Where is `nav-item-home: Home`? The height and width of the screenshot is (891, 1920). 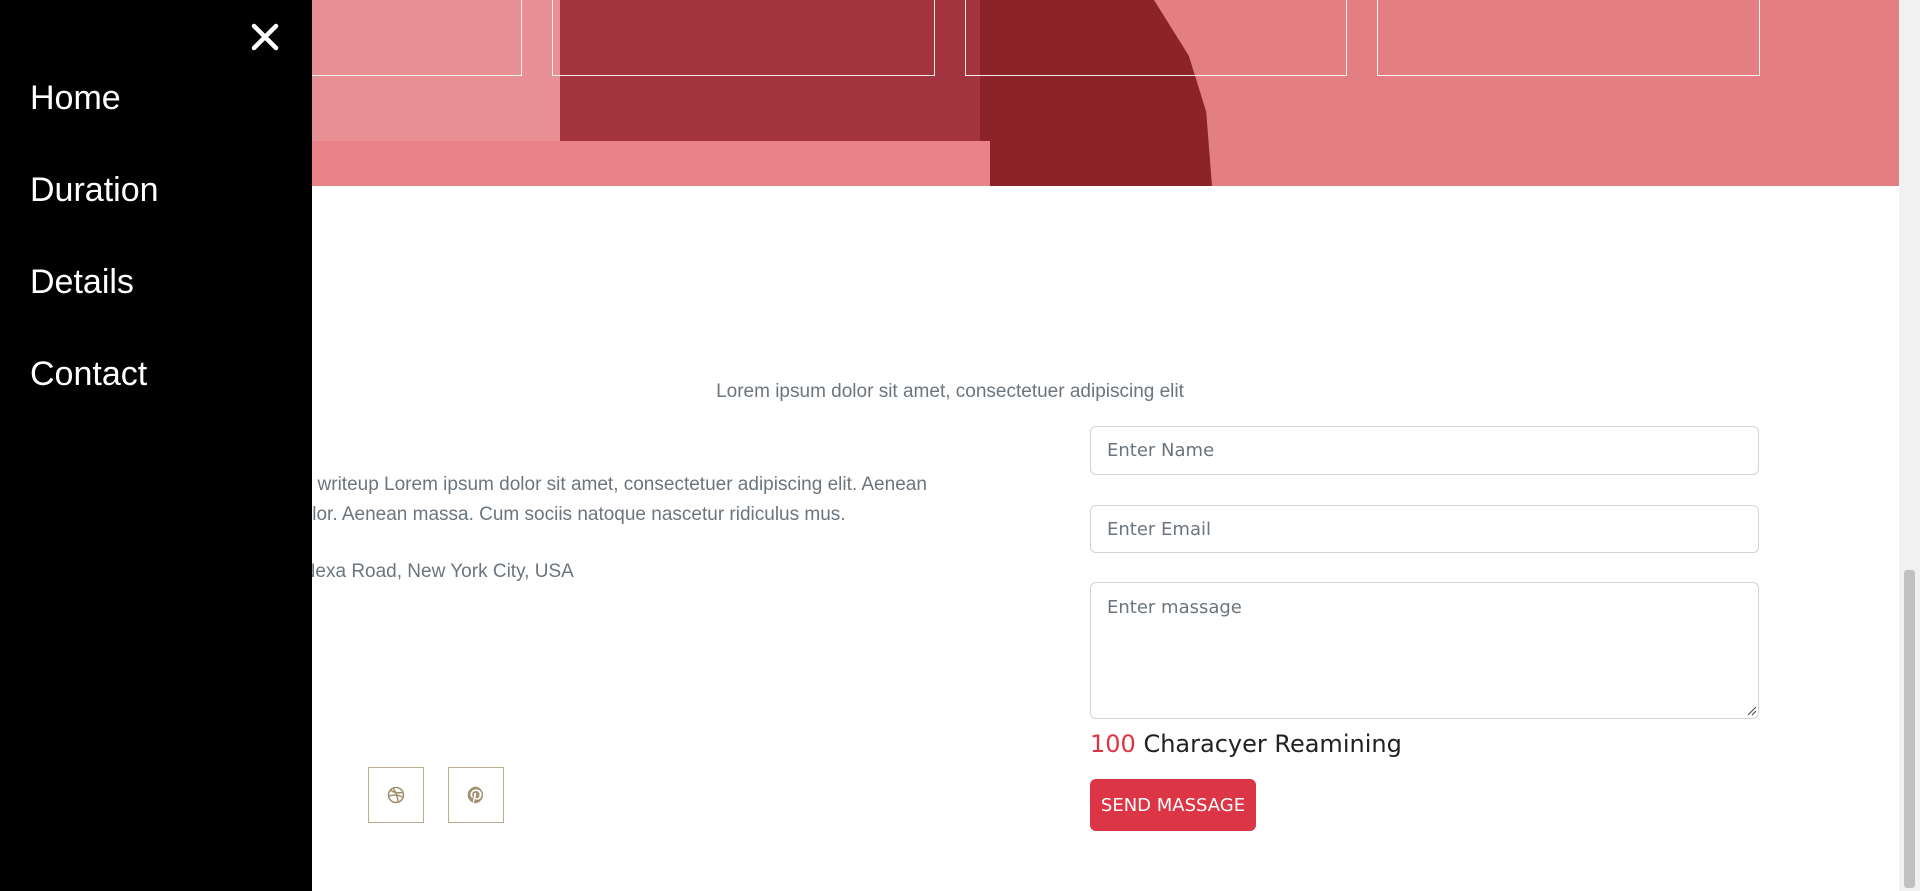
nav-item-home: Home is located at coordinates (75, 98).